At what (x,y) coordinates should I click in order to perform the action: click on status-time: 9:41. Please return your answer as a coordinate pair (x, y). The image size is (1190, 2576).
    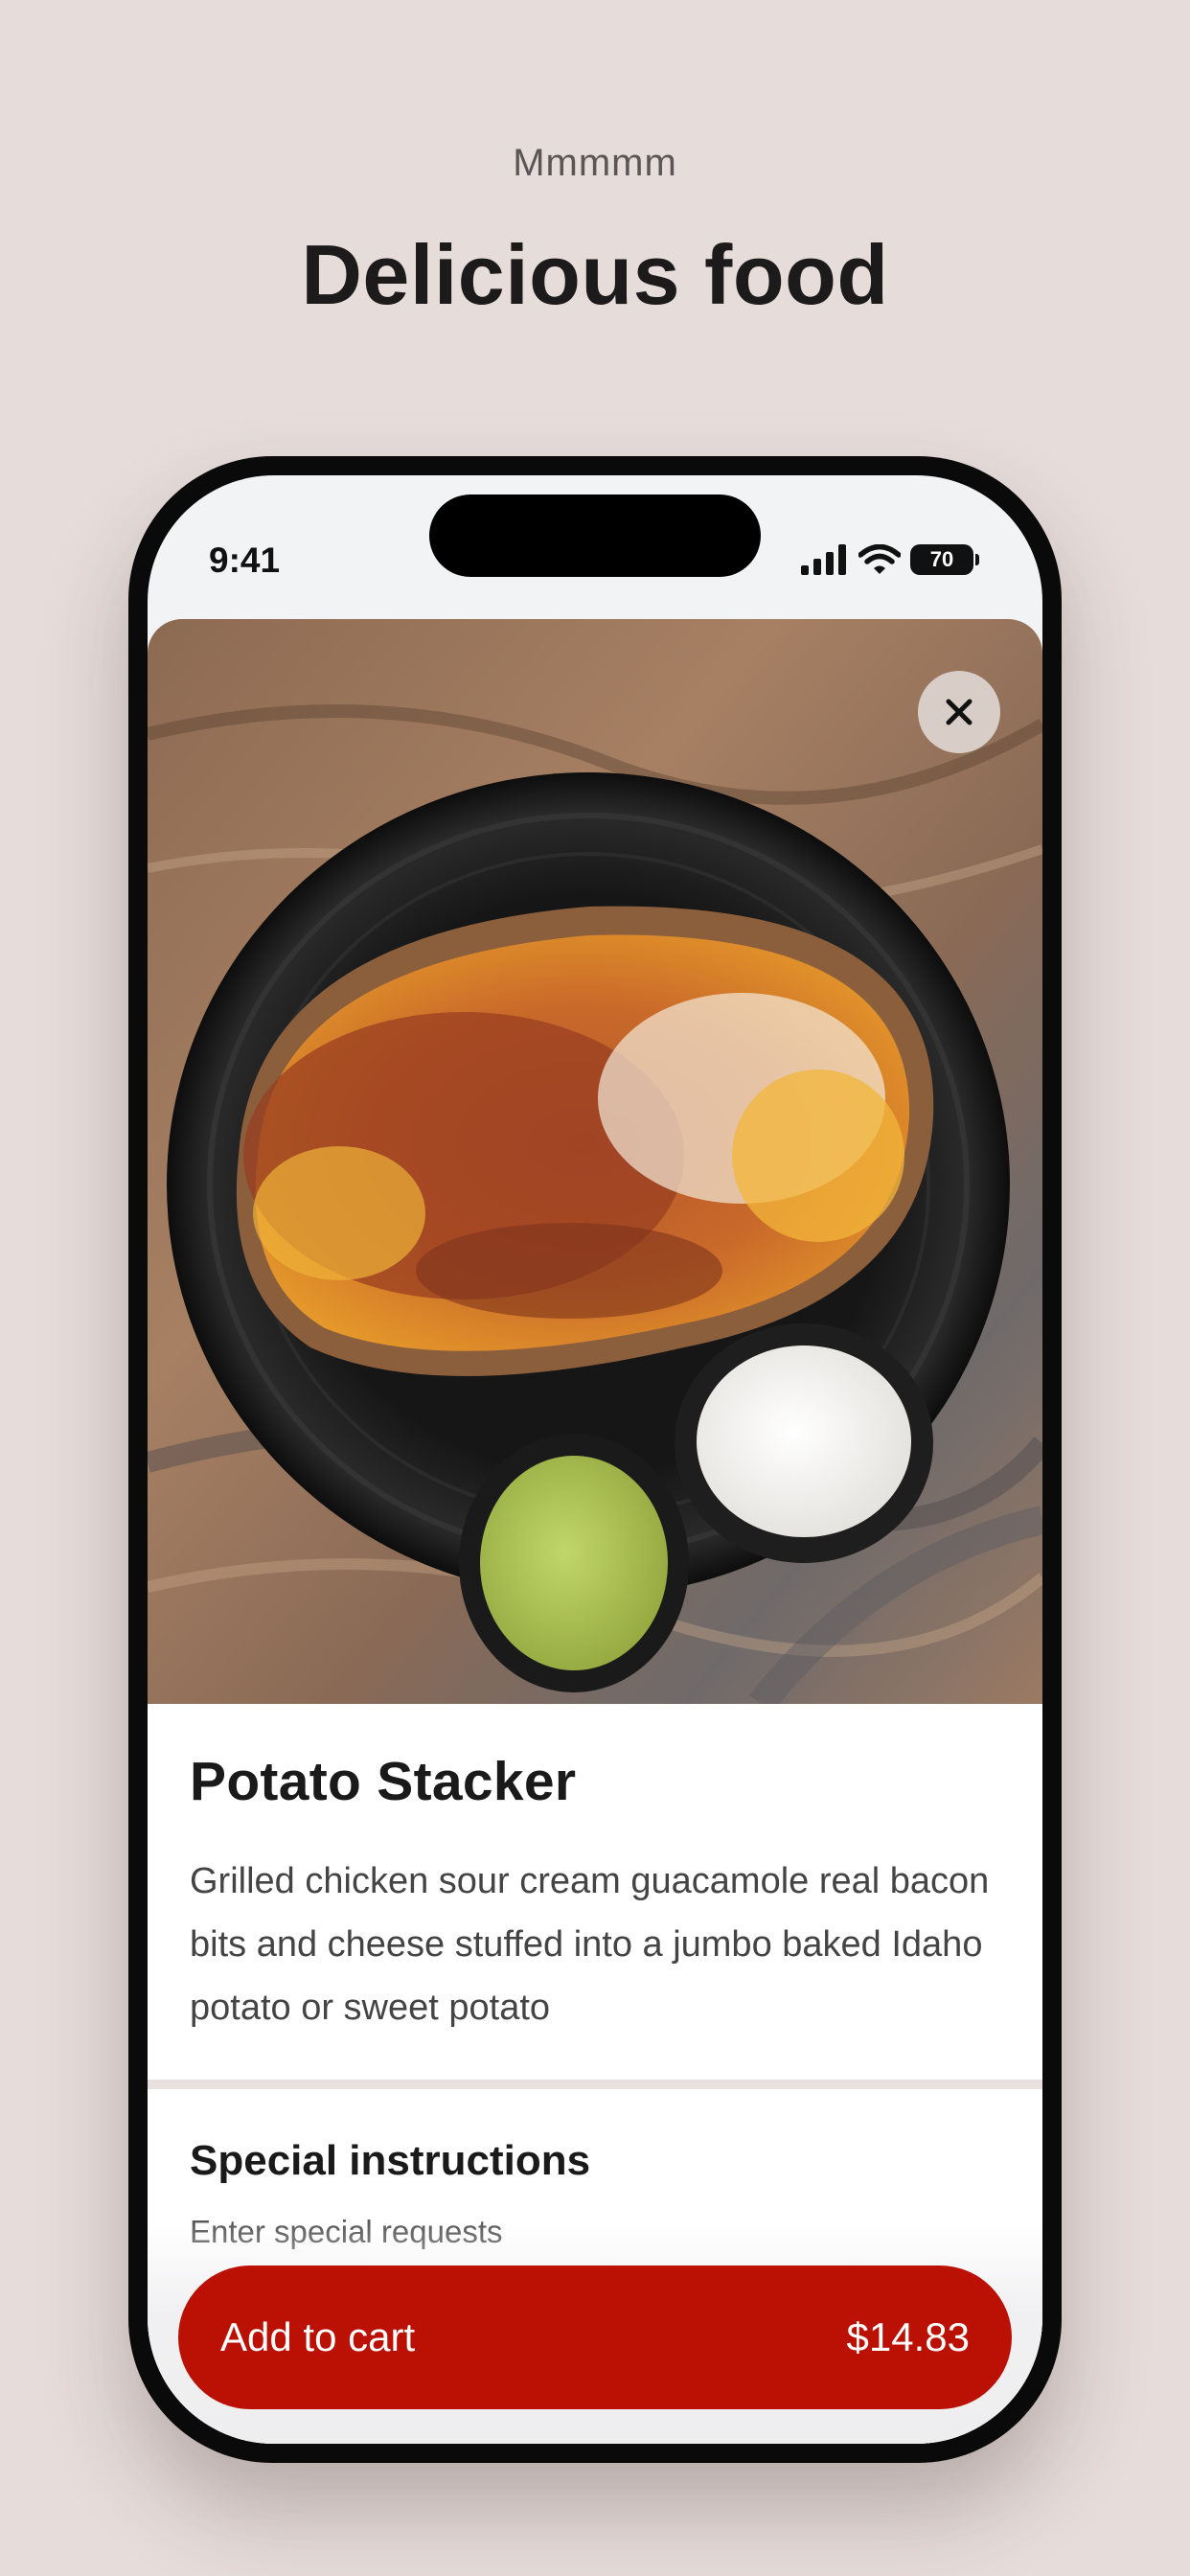
    Looking at the image, I should click on (245, 560).